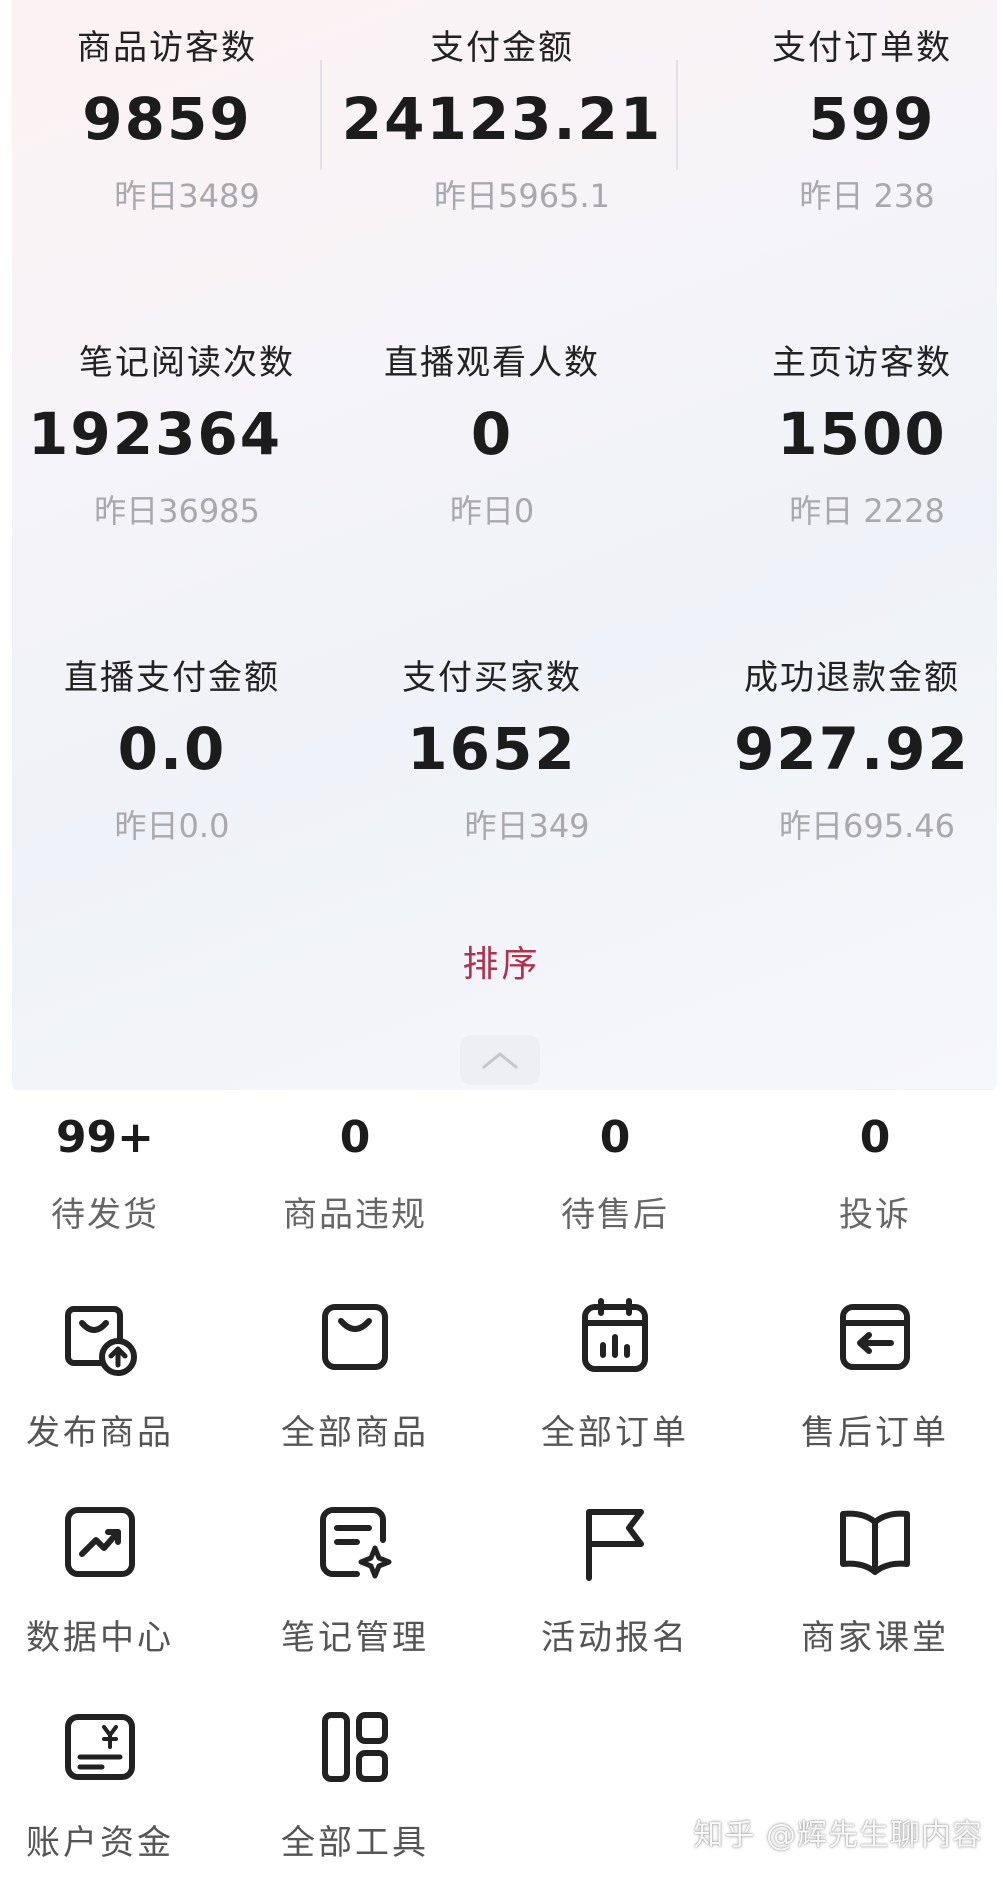 This screenshot has height=1890, width=1003. What do you see at coordinates (101, 1341) in the screenshot?
I see `publish-product-icon` at bounding box center [101, 1341].